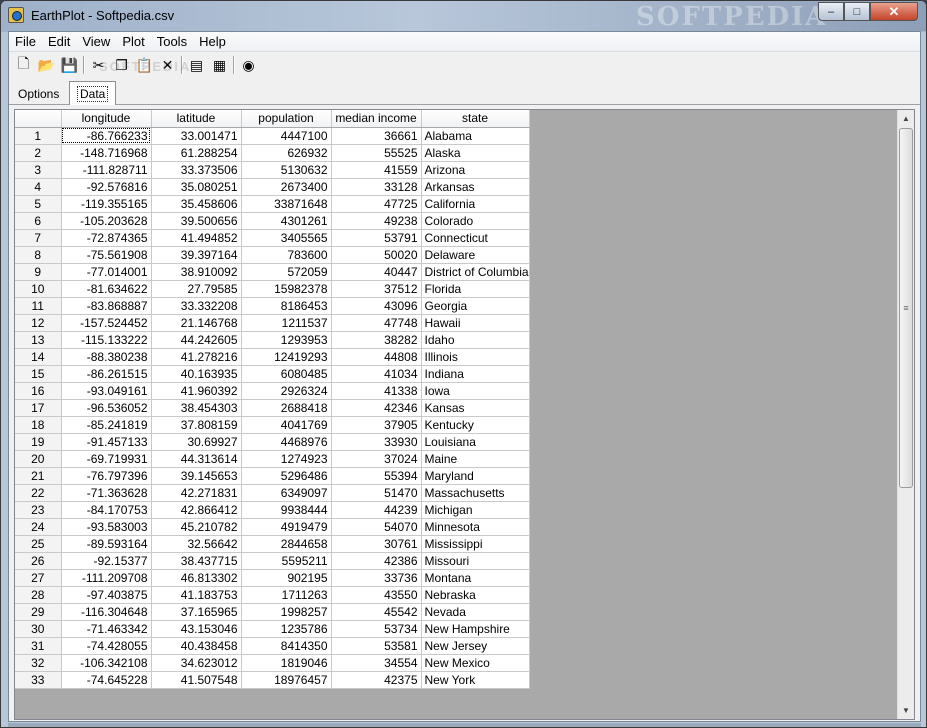 The width and height of the screenshot is (927, 728). What do you see at coordinates (23, 65) in the screenshot?
I see `new-file-icon: 🗋` at bounding box center [23, 65].